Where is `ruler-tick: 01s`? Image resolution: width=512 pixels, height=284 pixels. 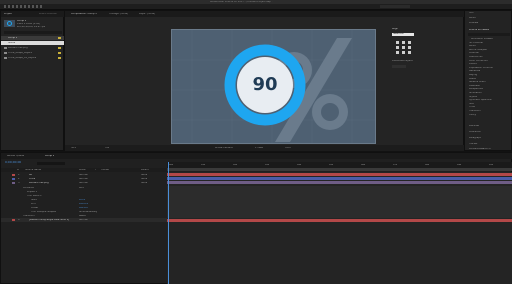
ruler-tick: 01s is located at coordinates (203, 165).